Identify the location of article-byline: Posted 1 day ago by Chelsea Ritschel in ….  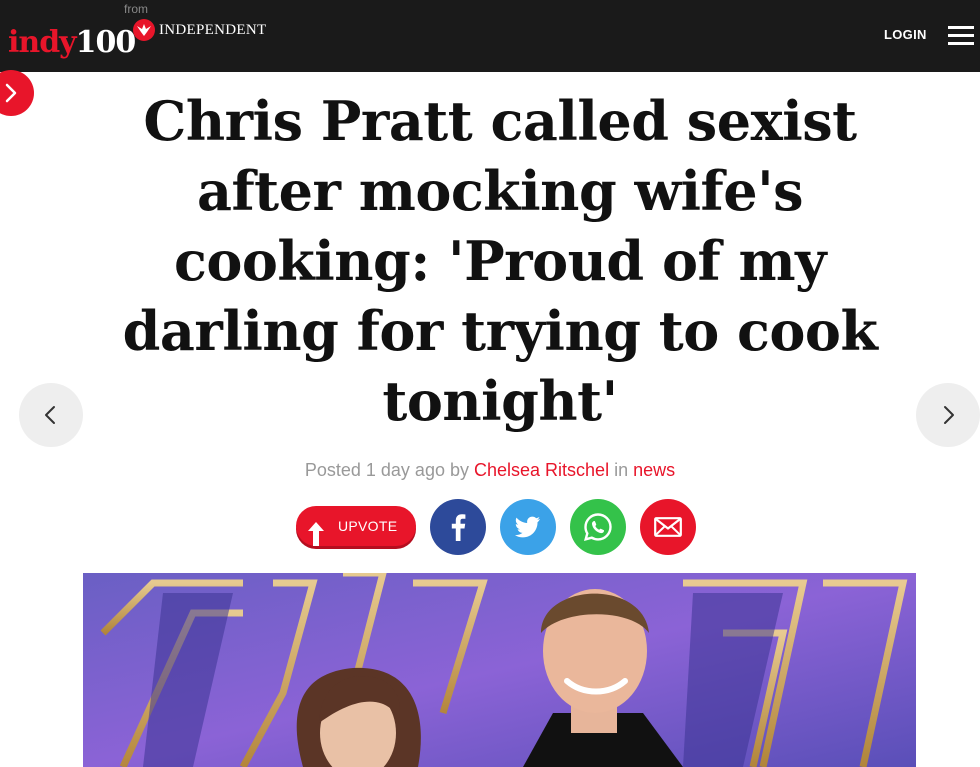
(490, 470).